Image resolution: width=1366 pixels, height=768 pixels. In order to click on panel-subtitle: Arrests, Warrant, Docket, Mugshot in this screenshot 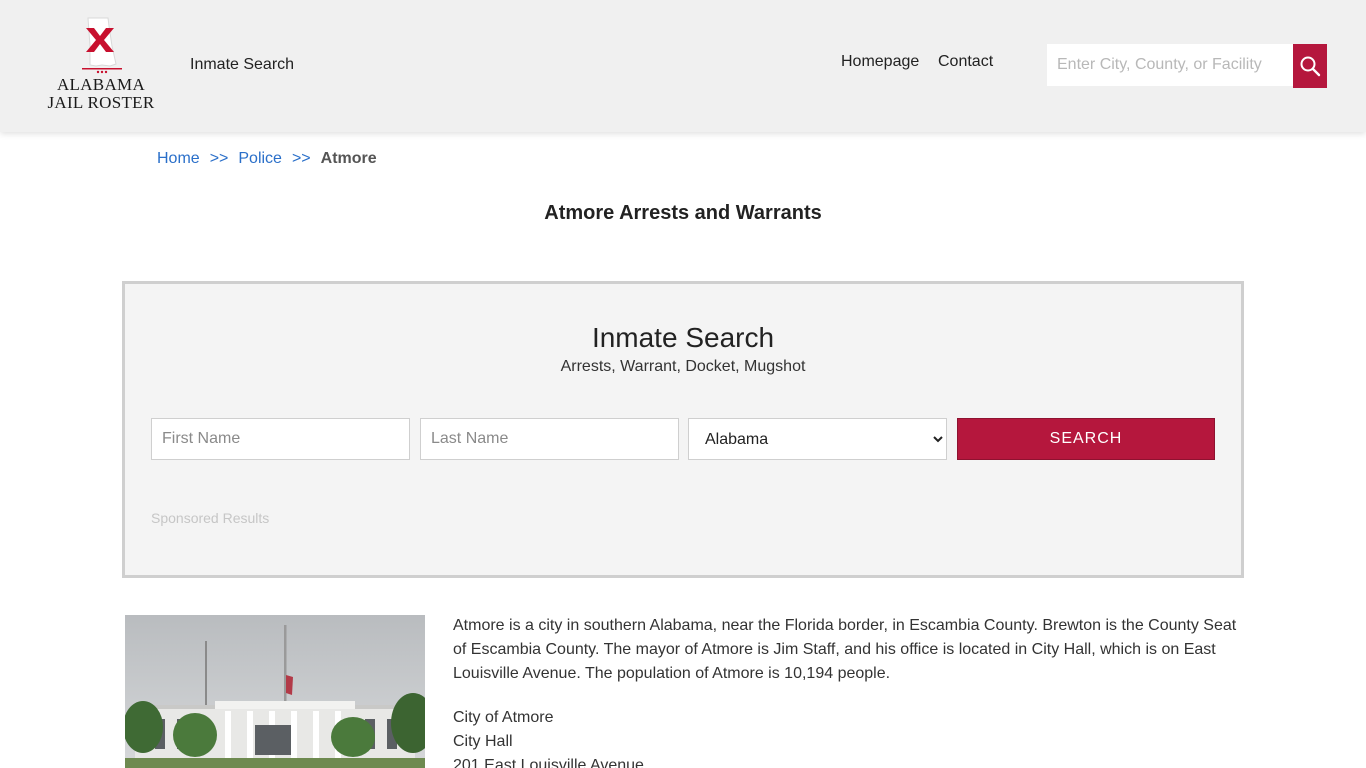, I will do `click(683, 366)`.